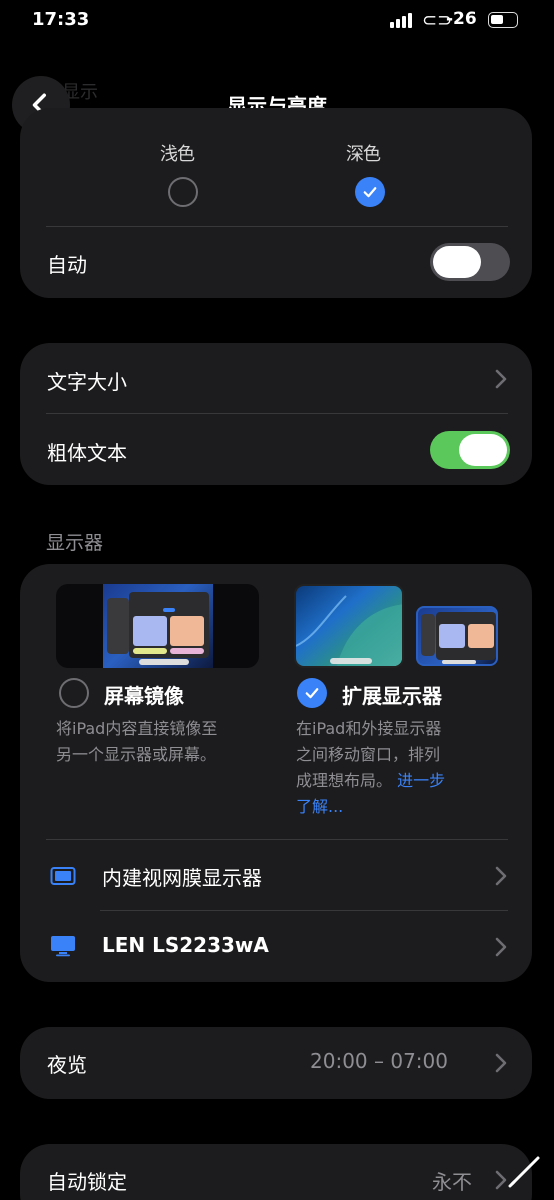  What do you see at coordinates (452, 1182) in the screenshot?
I see `auto-lock-value: 永不` at bounding box center [452, 1182].